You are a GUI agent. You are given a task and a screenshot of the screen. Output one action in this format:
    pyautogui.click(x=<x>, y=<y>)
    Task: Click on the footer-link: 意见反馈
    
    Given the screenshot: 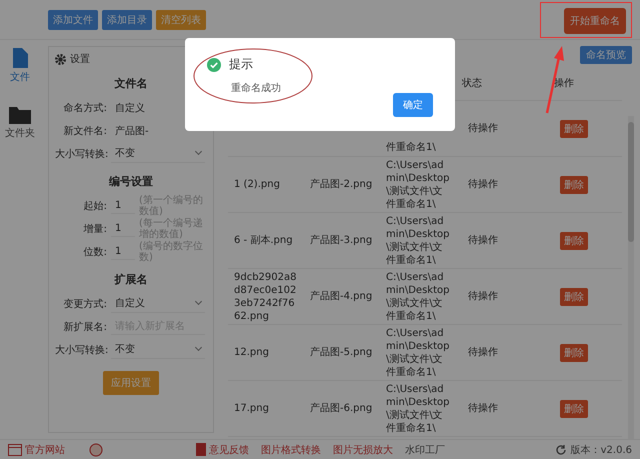 What is the action you would take?
    pyautogui.click(x=229, y=449)
    